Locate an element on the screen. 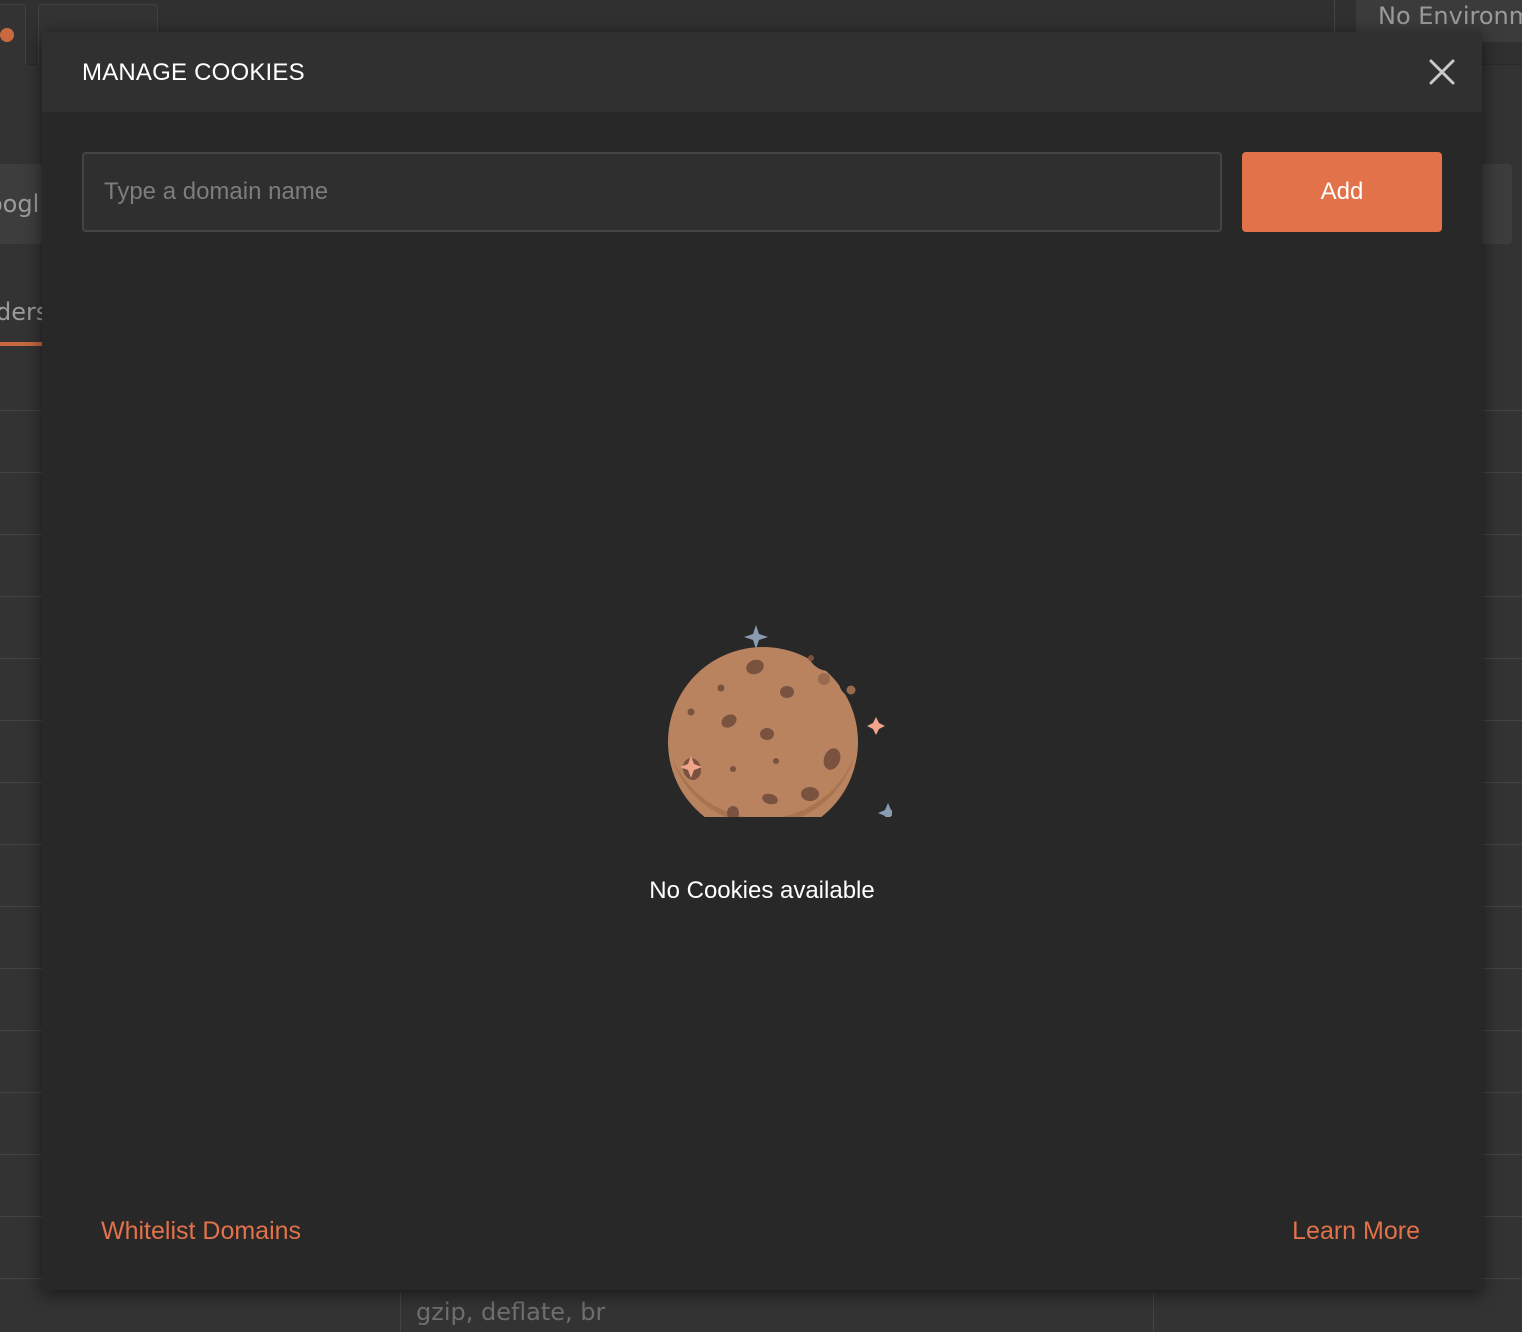  cookie-illustration is located at coordinates (765, 712).